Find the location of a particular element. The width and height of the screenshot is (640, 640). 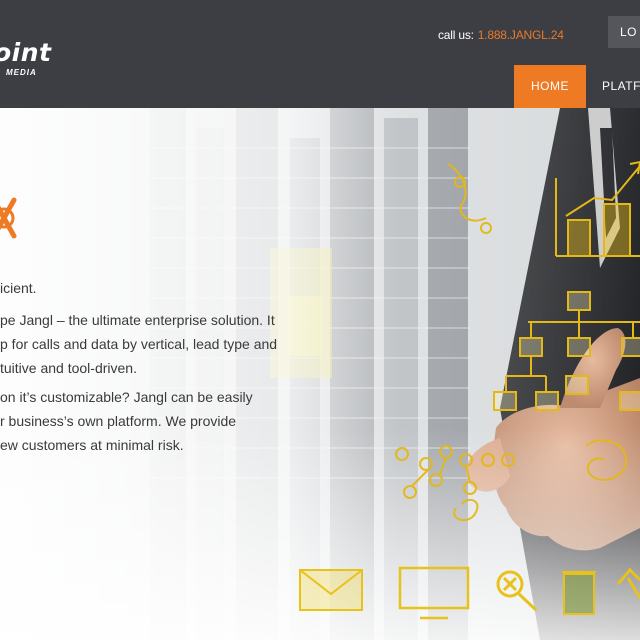

hero-line-7: ew customers at minimal risk. is located at coordinates (92, 445).